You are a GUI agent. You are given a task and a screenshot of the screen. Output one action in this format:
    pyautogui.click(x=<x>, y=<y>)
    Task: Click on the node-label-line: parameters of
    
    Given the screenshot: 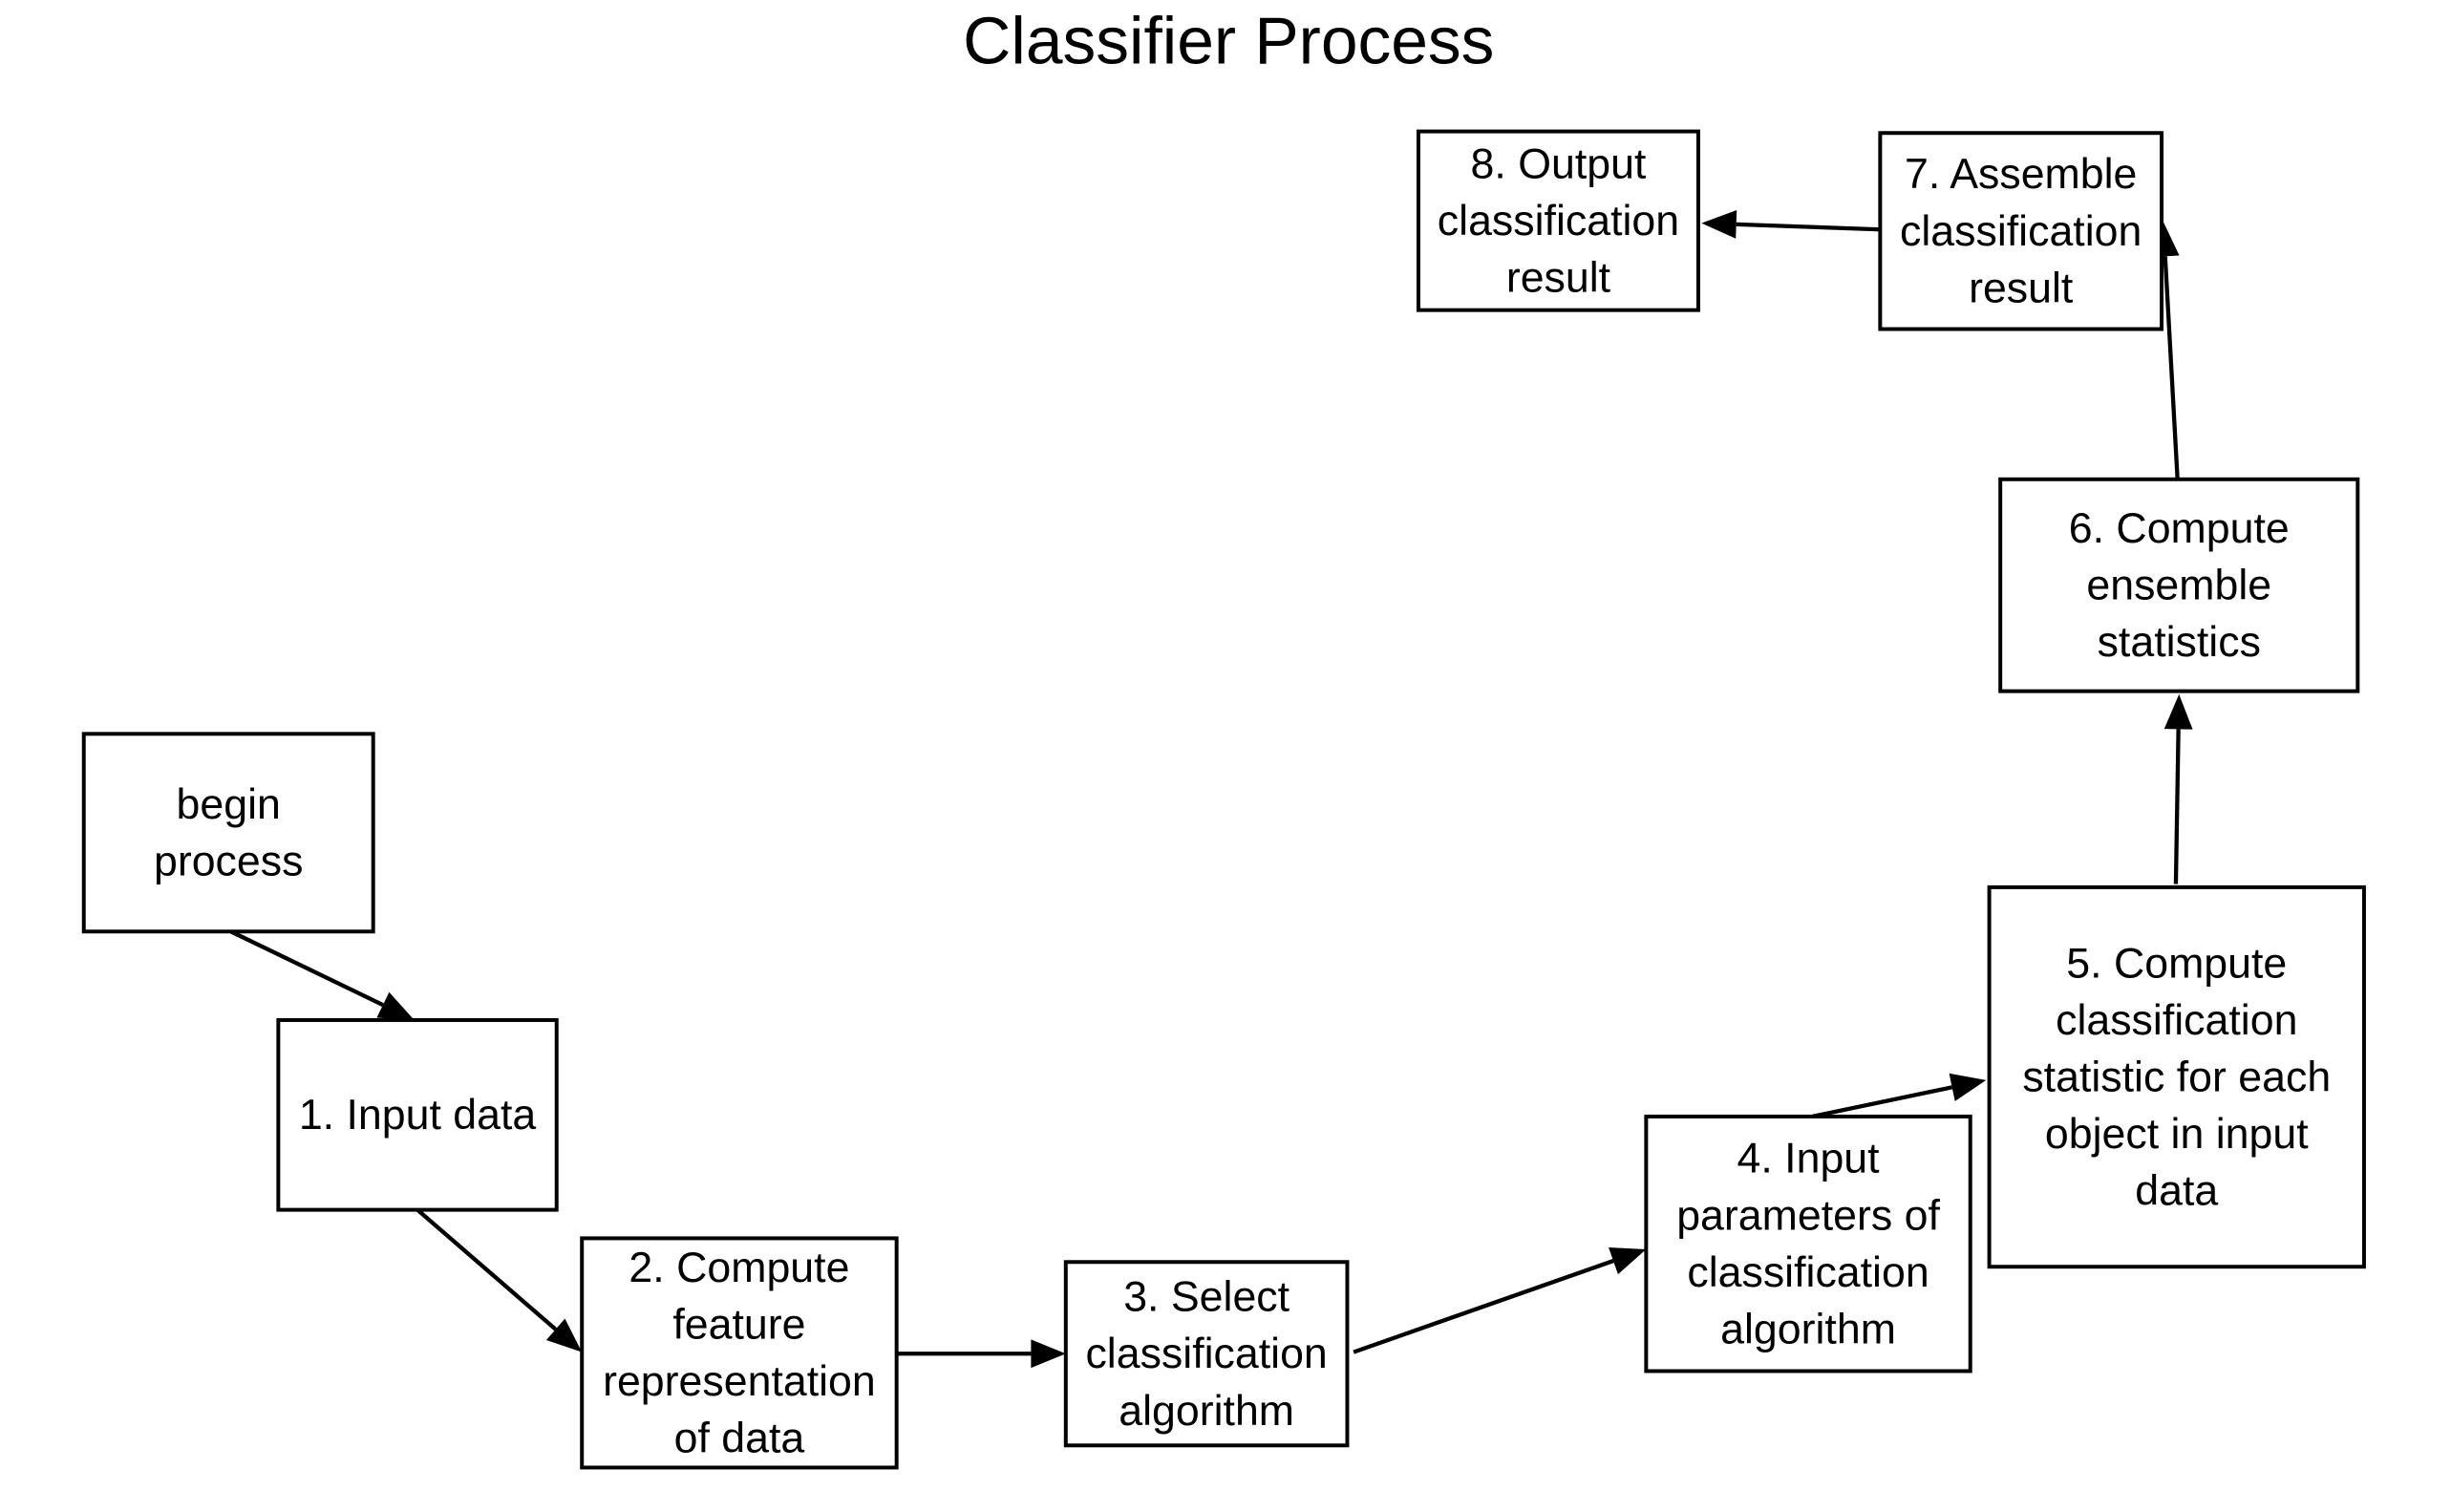 What is the action you would take?
    pyautogui.click(x=1808, y=1215)
    